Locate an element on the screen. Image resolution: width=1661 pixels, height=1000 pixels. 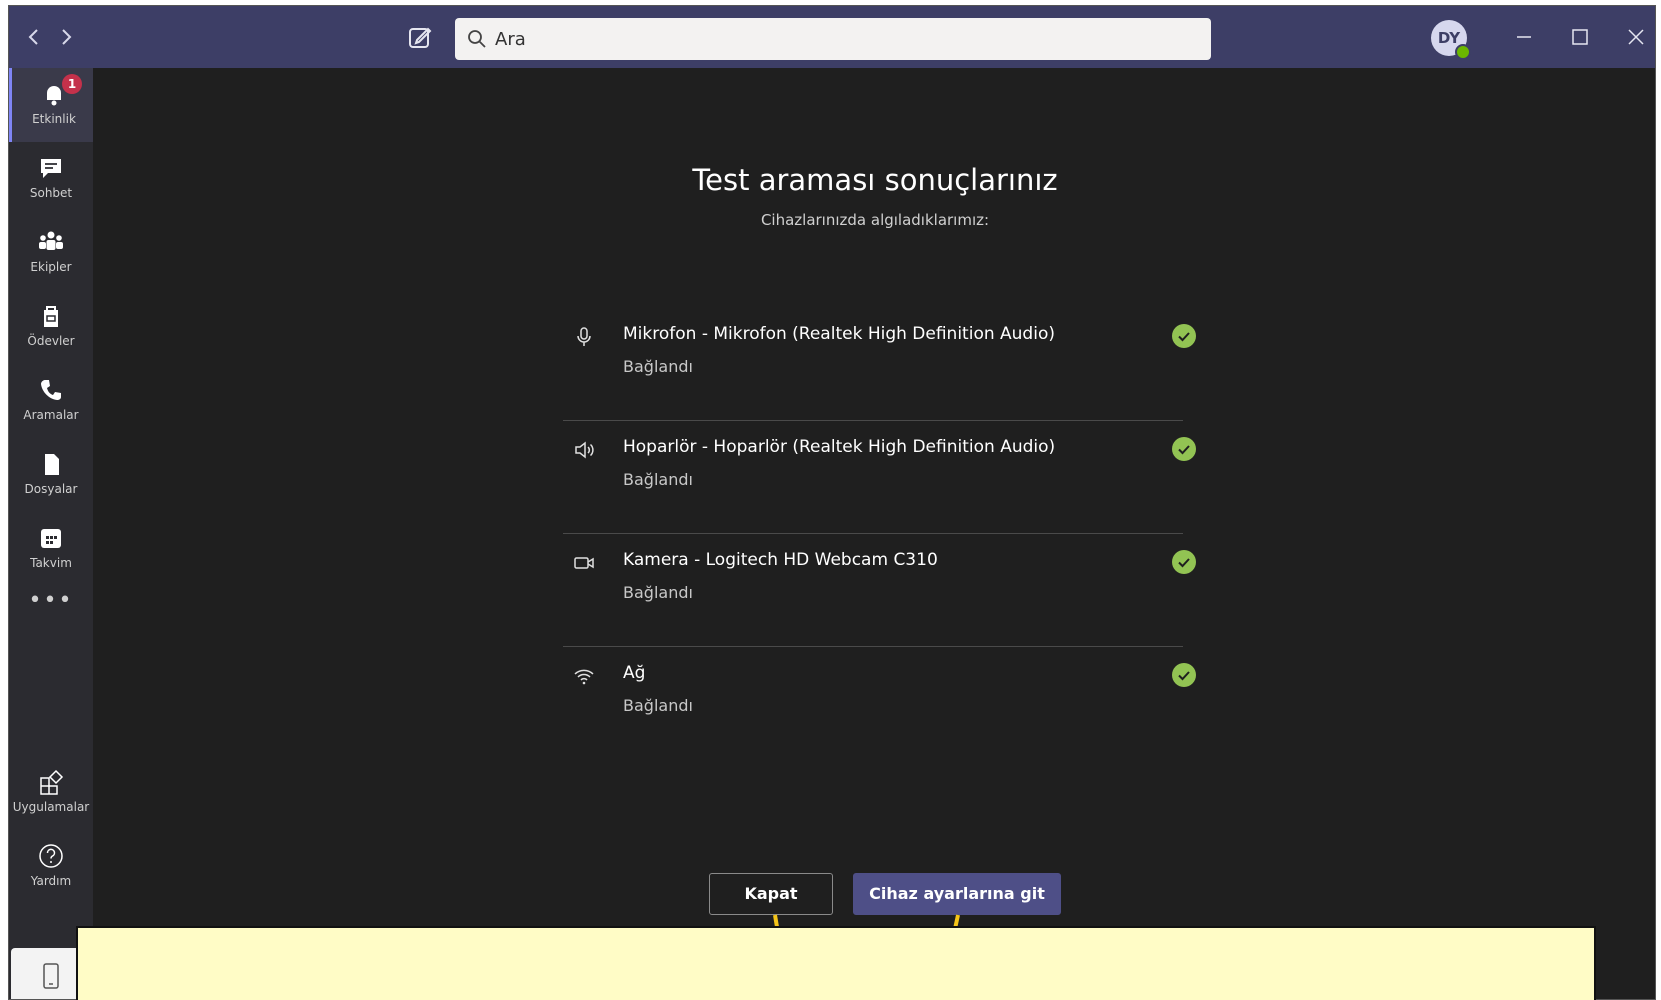
close-window-button is located at coordinates (1636, 37).